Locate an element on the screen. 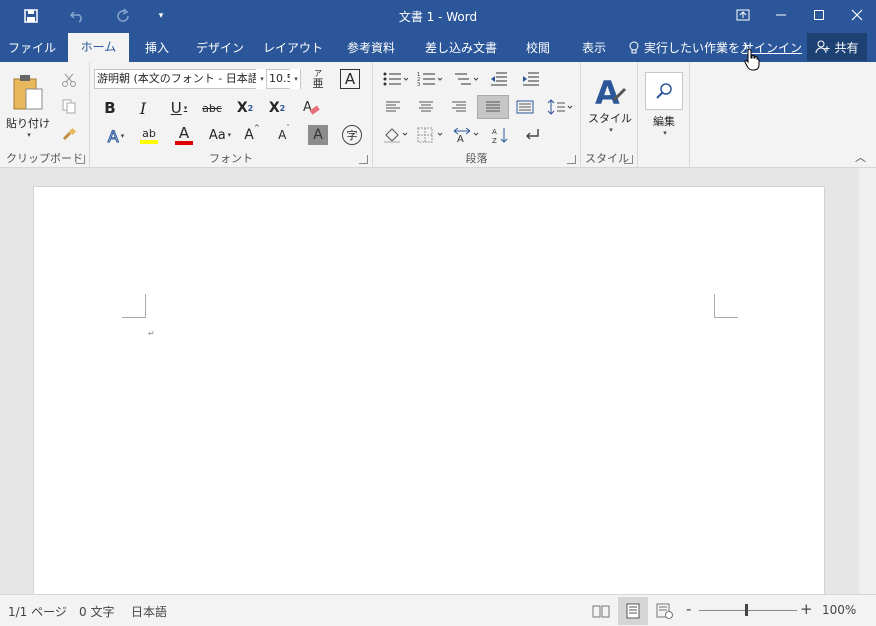 Image resolution: width=876 pixels, height=626 pixels. distributed-button is located at coordinates (525, 107).